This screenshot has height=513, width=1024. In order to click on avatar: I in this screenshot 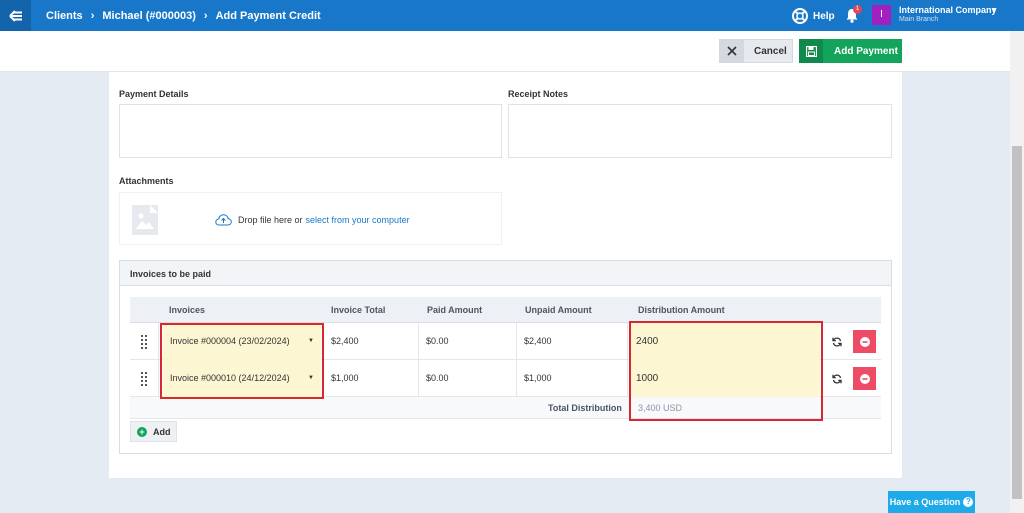, I will do `click(881, 15)`.